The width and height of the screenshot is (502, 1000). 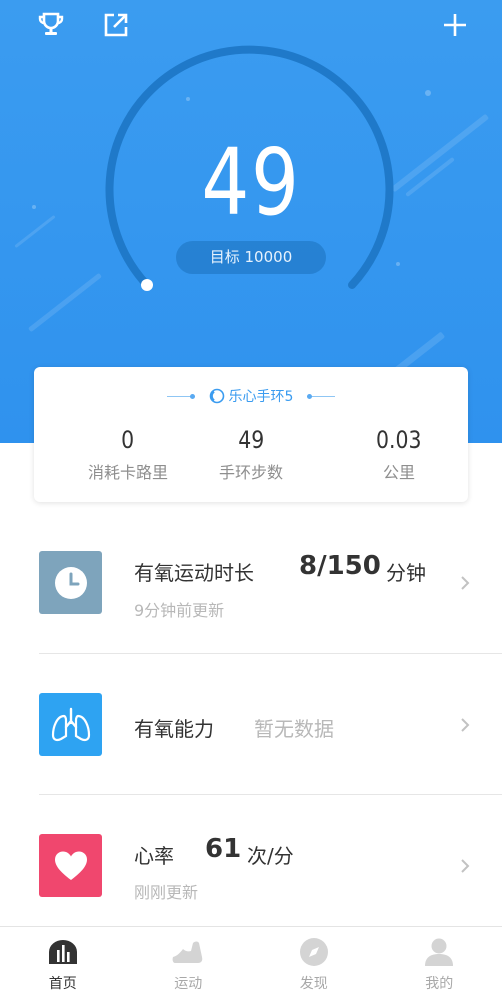 I want to click on band-steps-value: 49, so click(x=251, y=440).